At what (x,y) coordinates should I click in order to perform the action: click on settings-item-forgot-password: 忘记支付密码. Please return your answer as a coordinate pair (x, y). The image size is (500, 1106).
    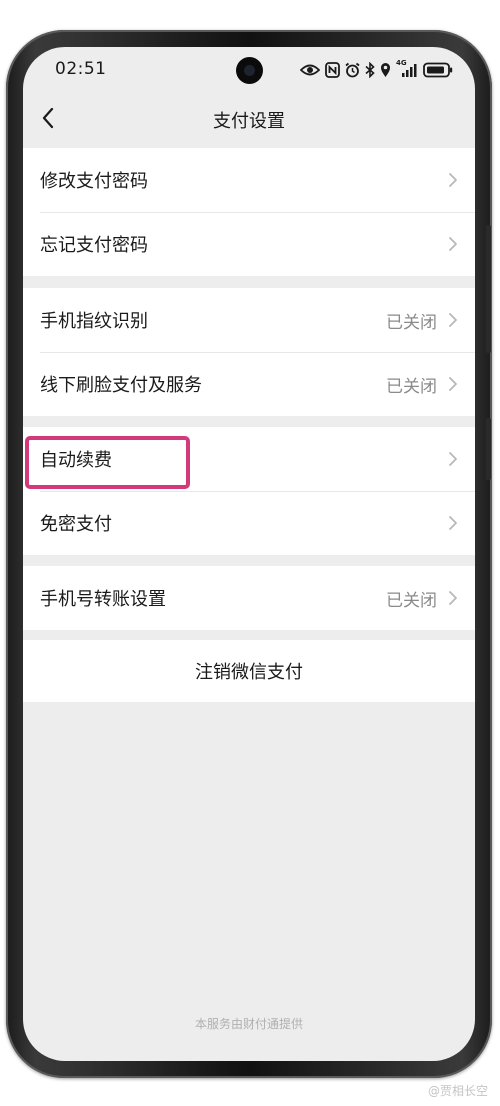
    Looking at the image, I should click on (249, 244).